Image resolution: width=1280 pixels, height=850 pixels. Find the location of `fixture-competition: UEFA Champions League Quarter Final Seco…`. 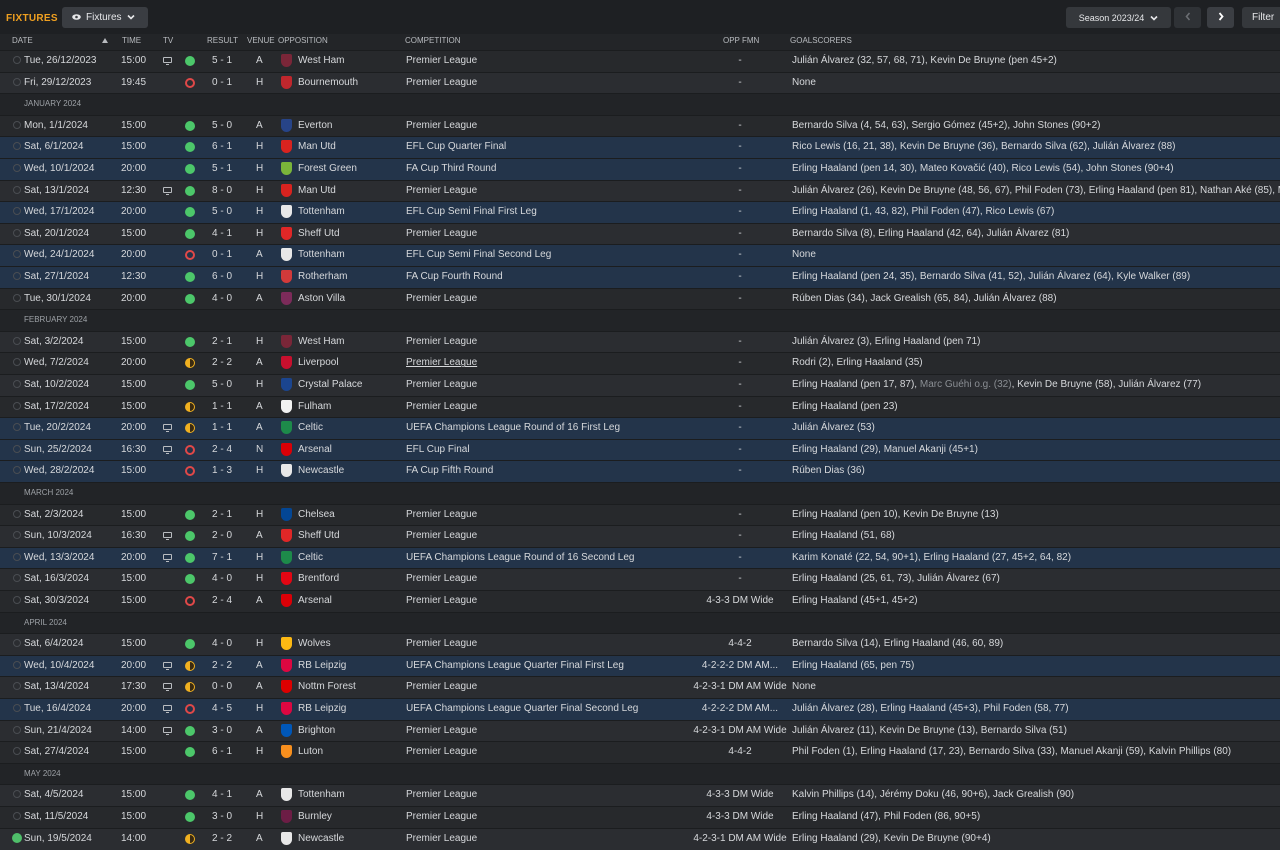

fixture-competition: UEFA Champions League Quarter Final Seco… is located at coordinates (522, 709).